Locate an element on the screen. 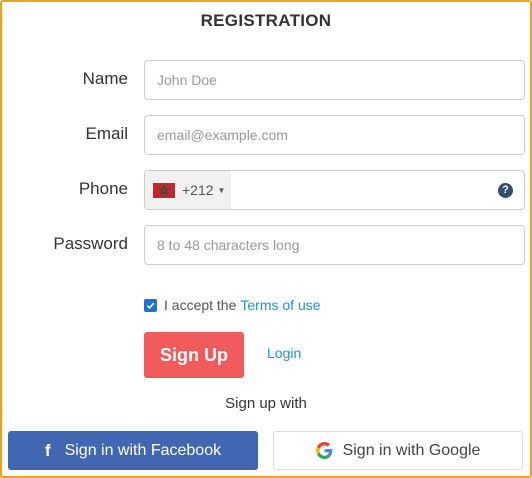 Image resolution: width=532 pixels, height=478 pixels. password-input is located at coordinates (334, 245).